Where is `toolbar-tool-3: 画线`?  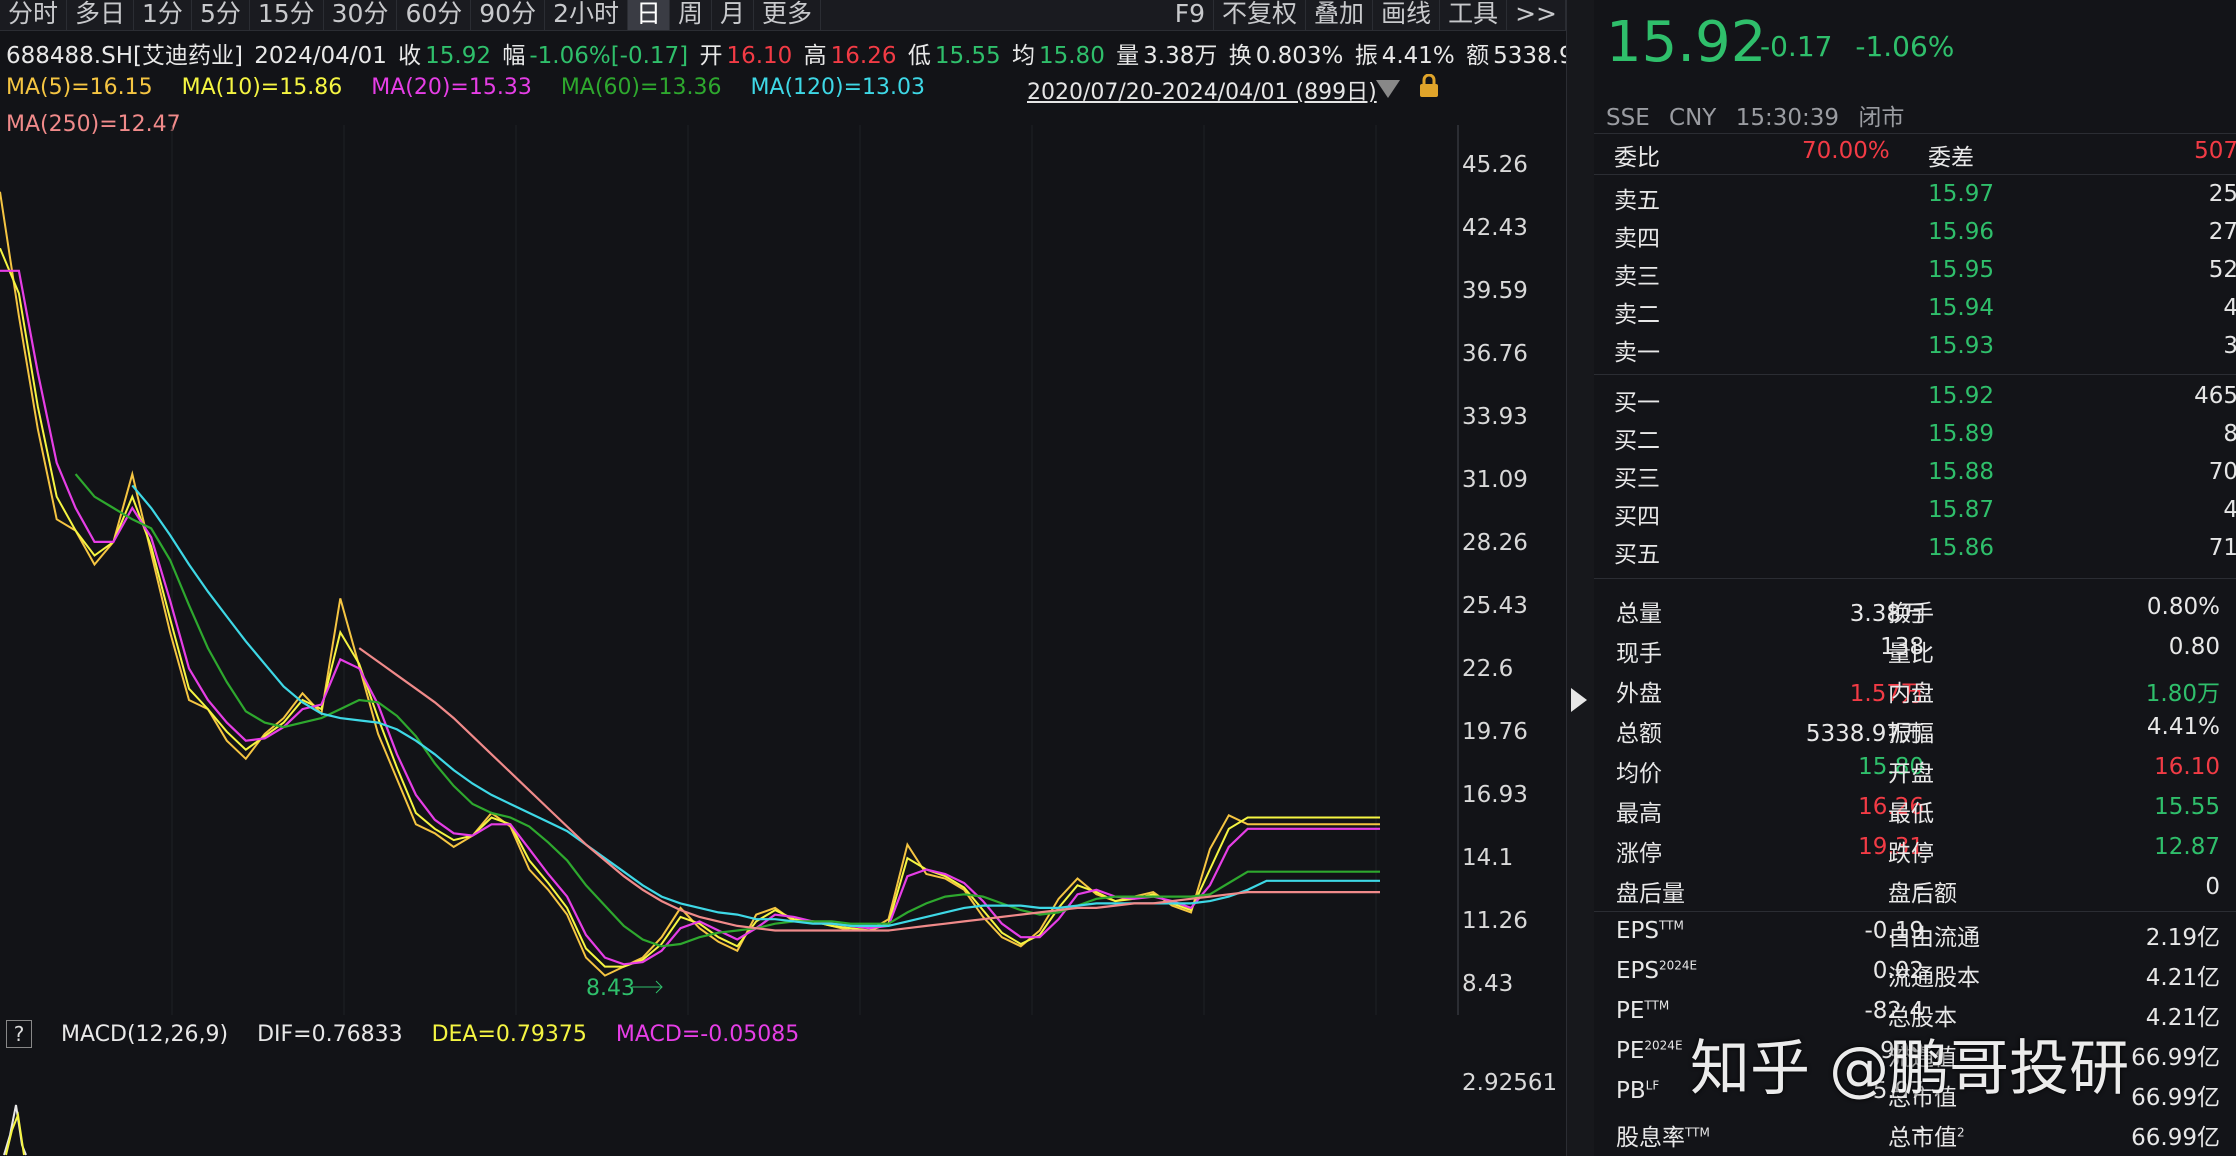 toolbar-tool-3: 画线 is located at coordinates (1407, 15).